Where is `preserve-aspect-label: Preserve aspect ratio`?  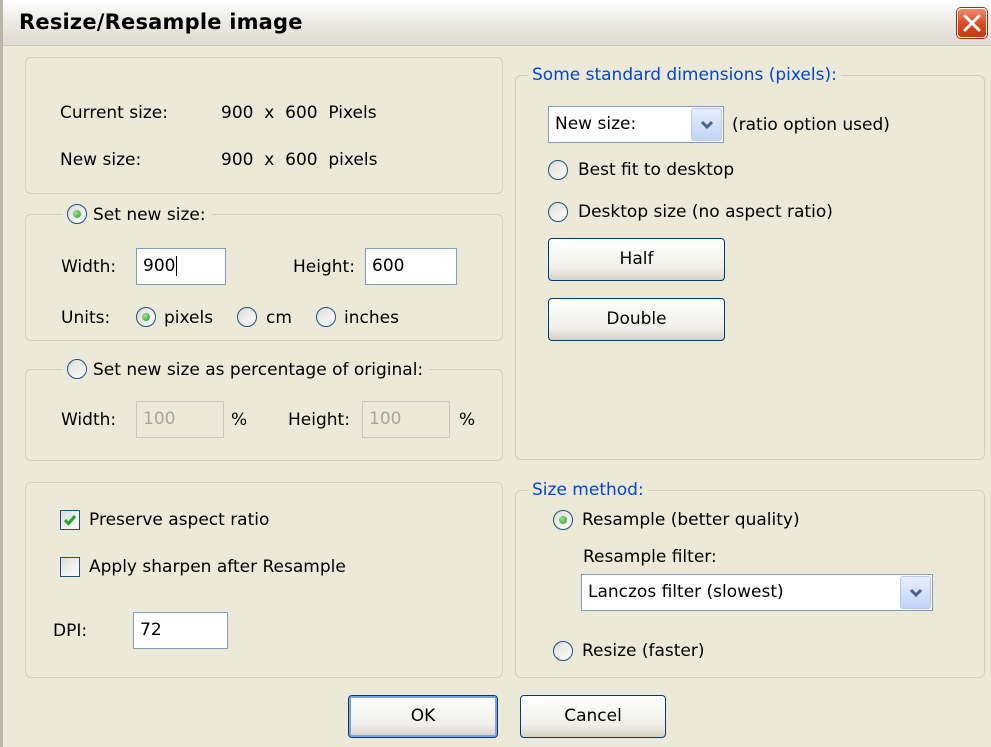 preserve-aspect-label: Preserve aspect ratio is located at coordinates (179, 520).